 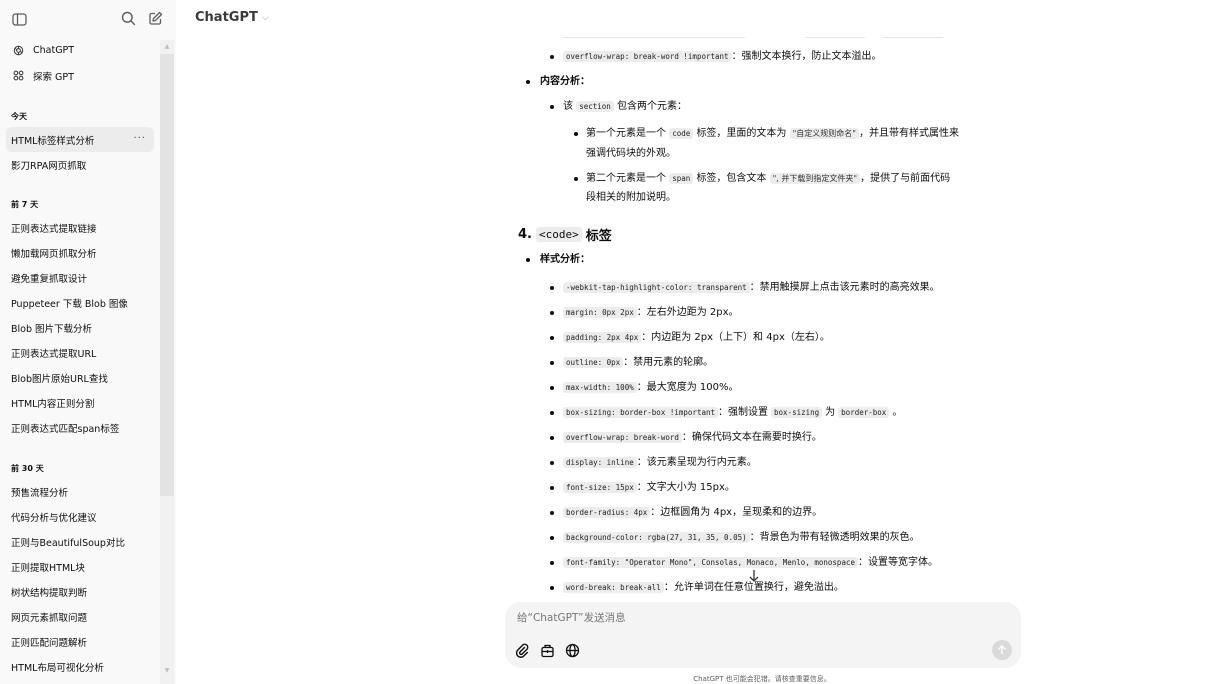 I want to click on sidebar-item-label: 正则匹配问题解析, so click(x=49, y=643).